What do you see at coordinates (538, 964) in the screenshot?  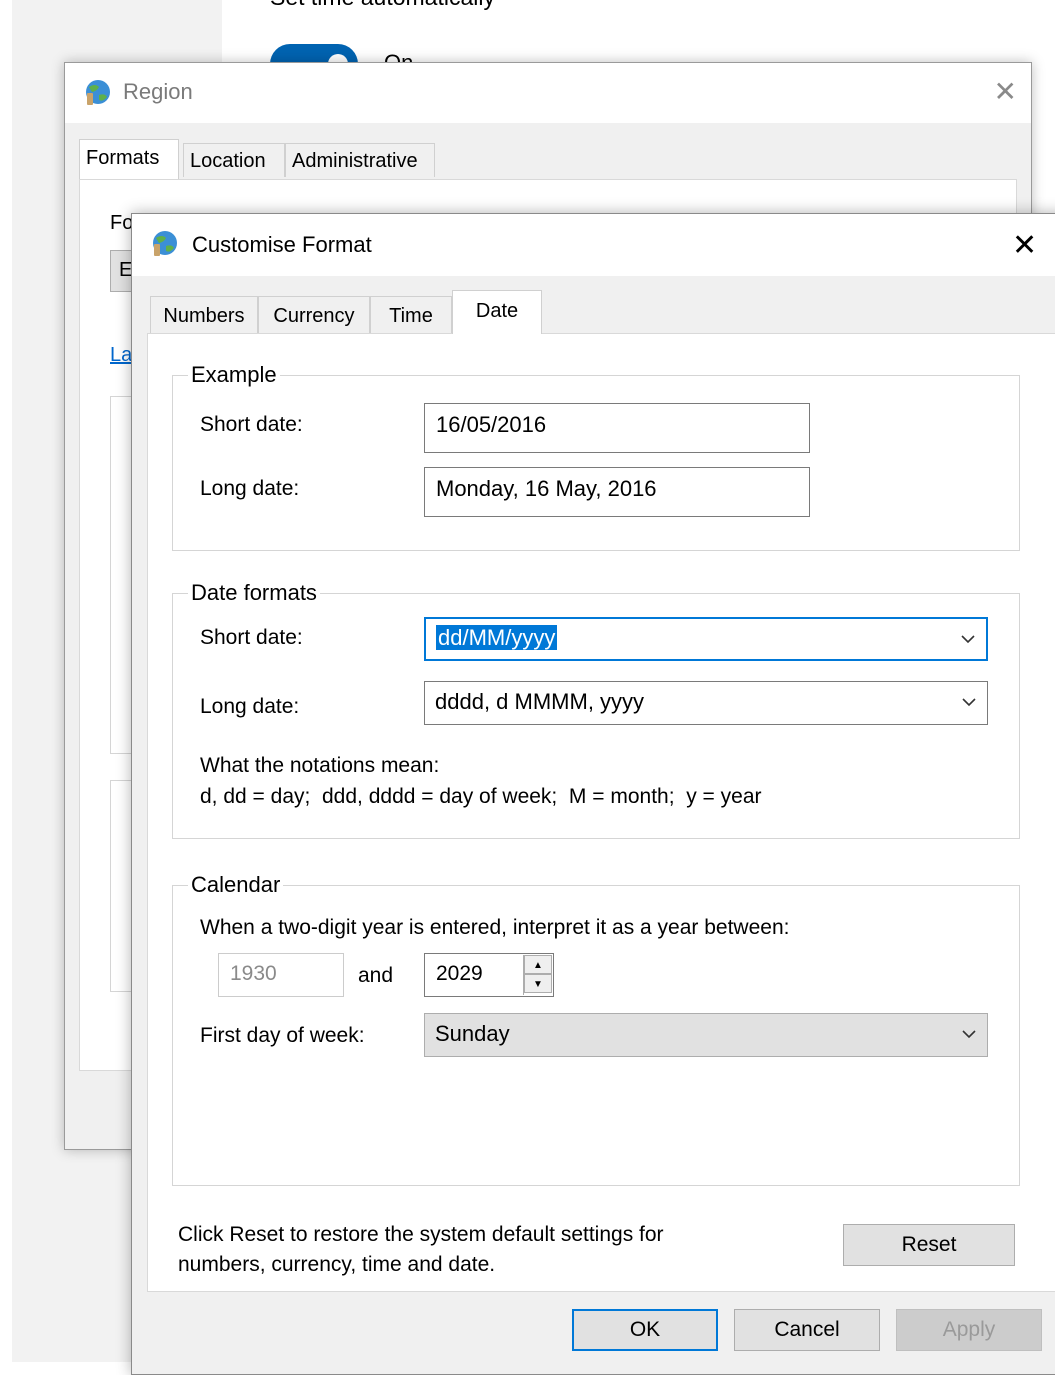 I see `spin-up-icon: ▲` at bounding box center [538, 964].